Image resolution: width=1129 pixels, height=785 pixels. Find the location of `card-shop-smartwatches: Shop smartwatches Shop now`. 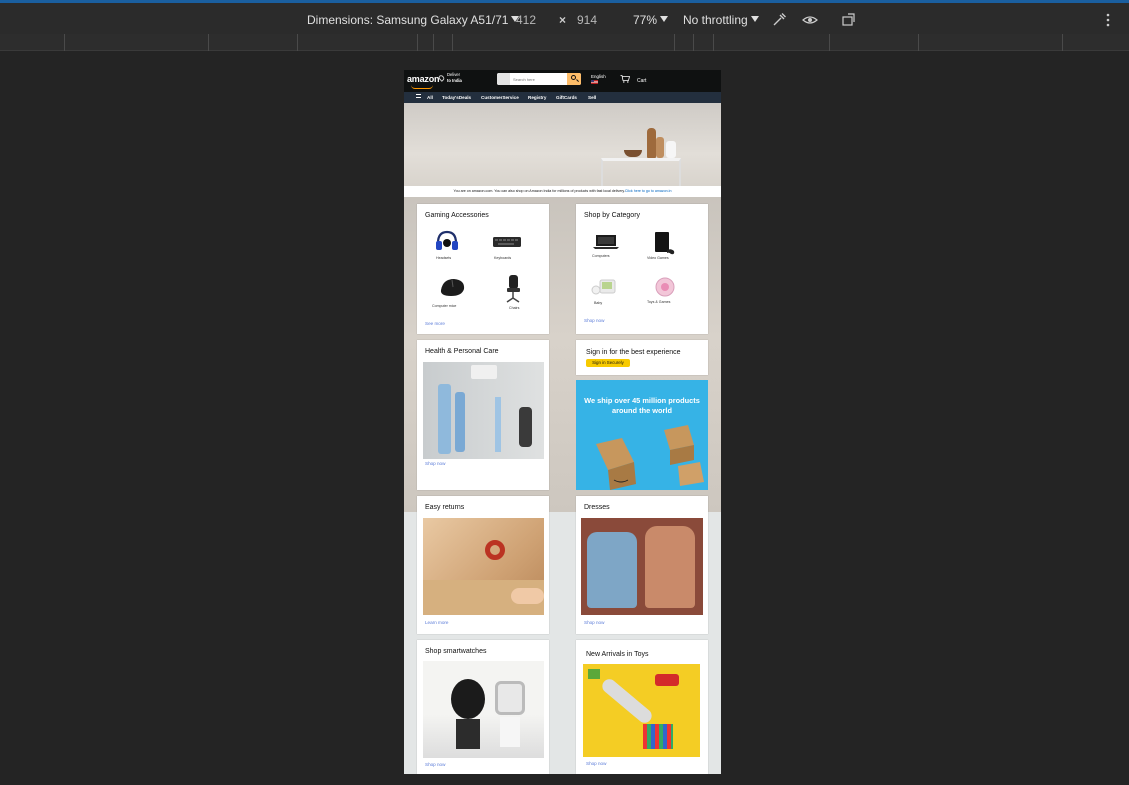

card-shop-smartwatches: Shop smartwatches Shop now is located at coordinates (483, 707).